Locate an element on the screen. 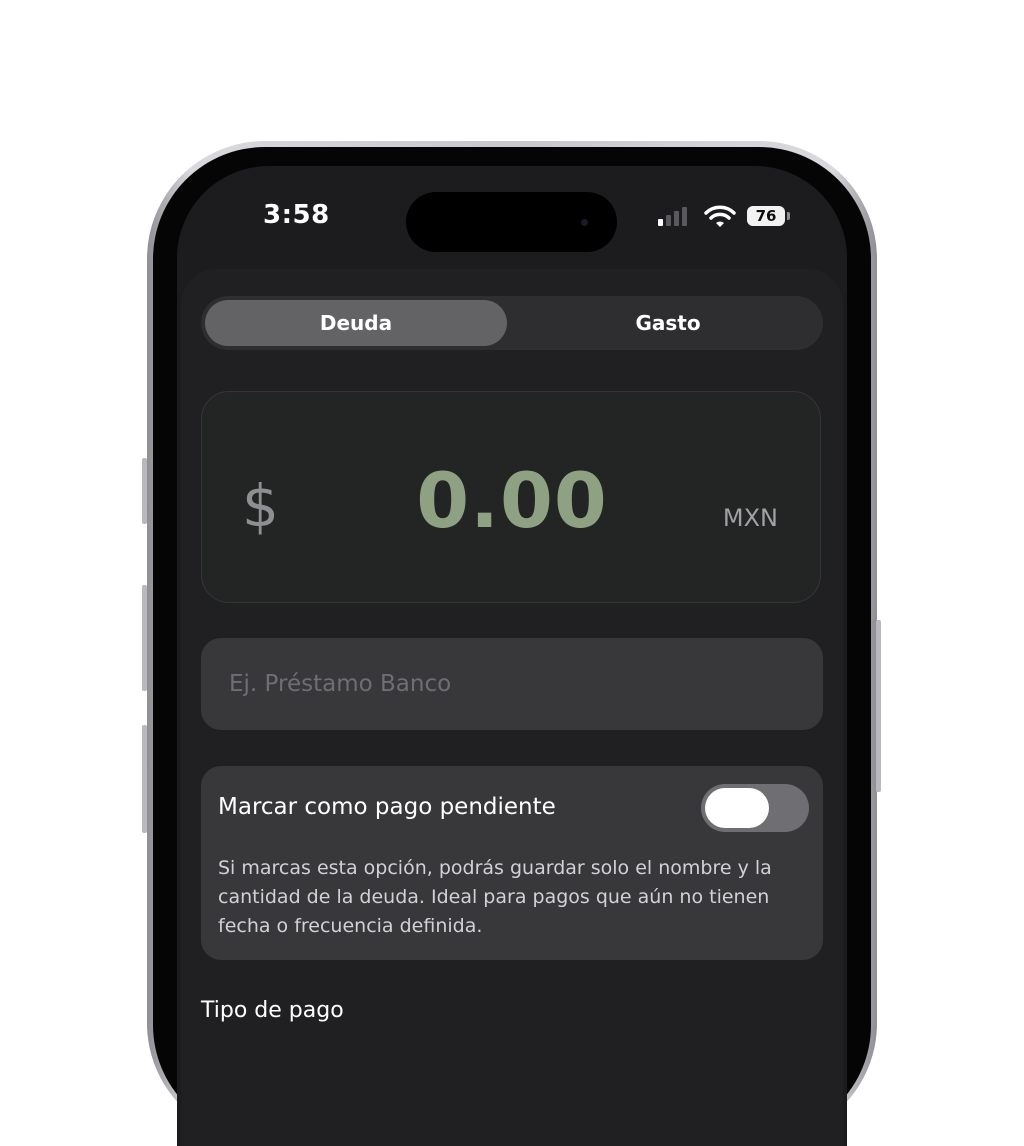 The width and height of the screenshot is (1024, 1146). payment-type-label: Tipo de pago is located at coordinates (272, 1010).